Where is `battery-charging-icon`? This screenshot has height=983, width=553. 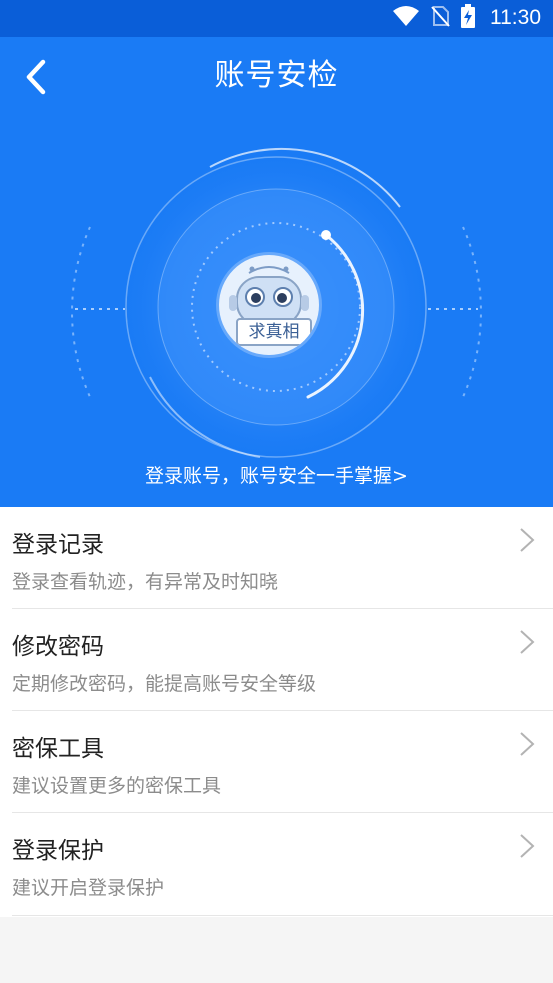 battery-charging-icon is located at coordinates (468, 18).